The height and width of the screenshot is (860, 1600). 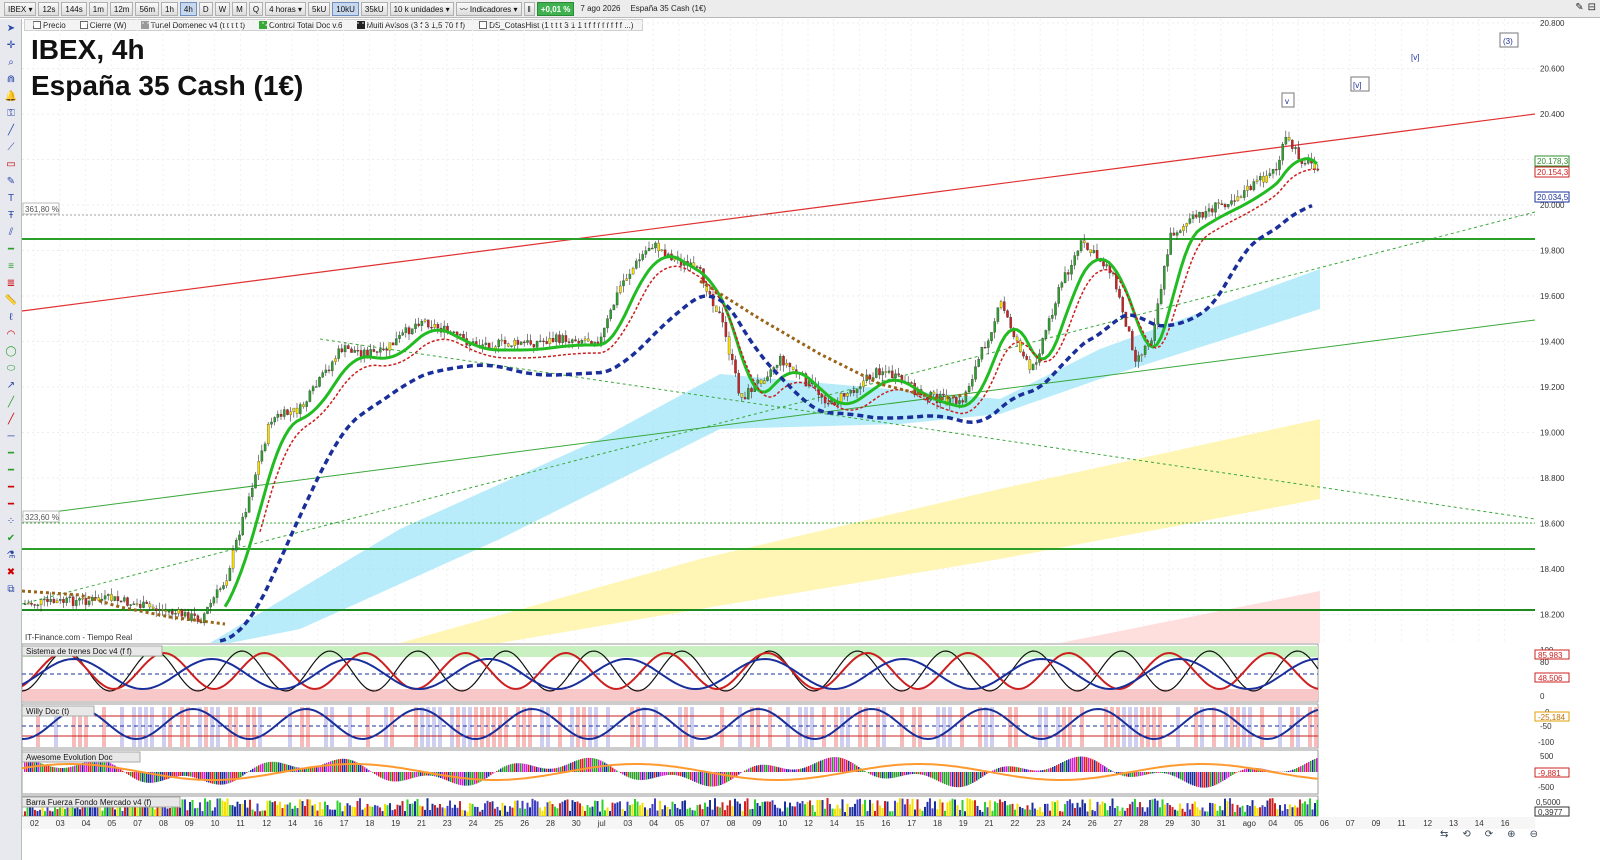 What do you see at coordinates (782, 823) in the screenshot?
I see `time-axis-label: 10` at bounding box center [782, 823].